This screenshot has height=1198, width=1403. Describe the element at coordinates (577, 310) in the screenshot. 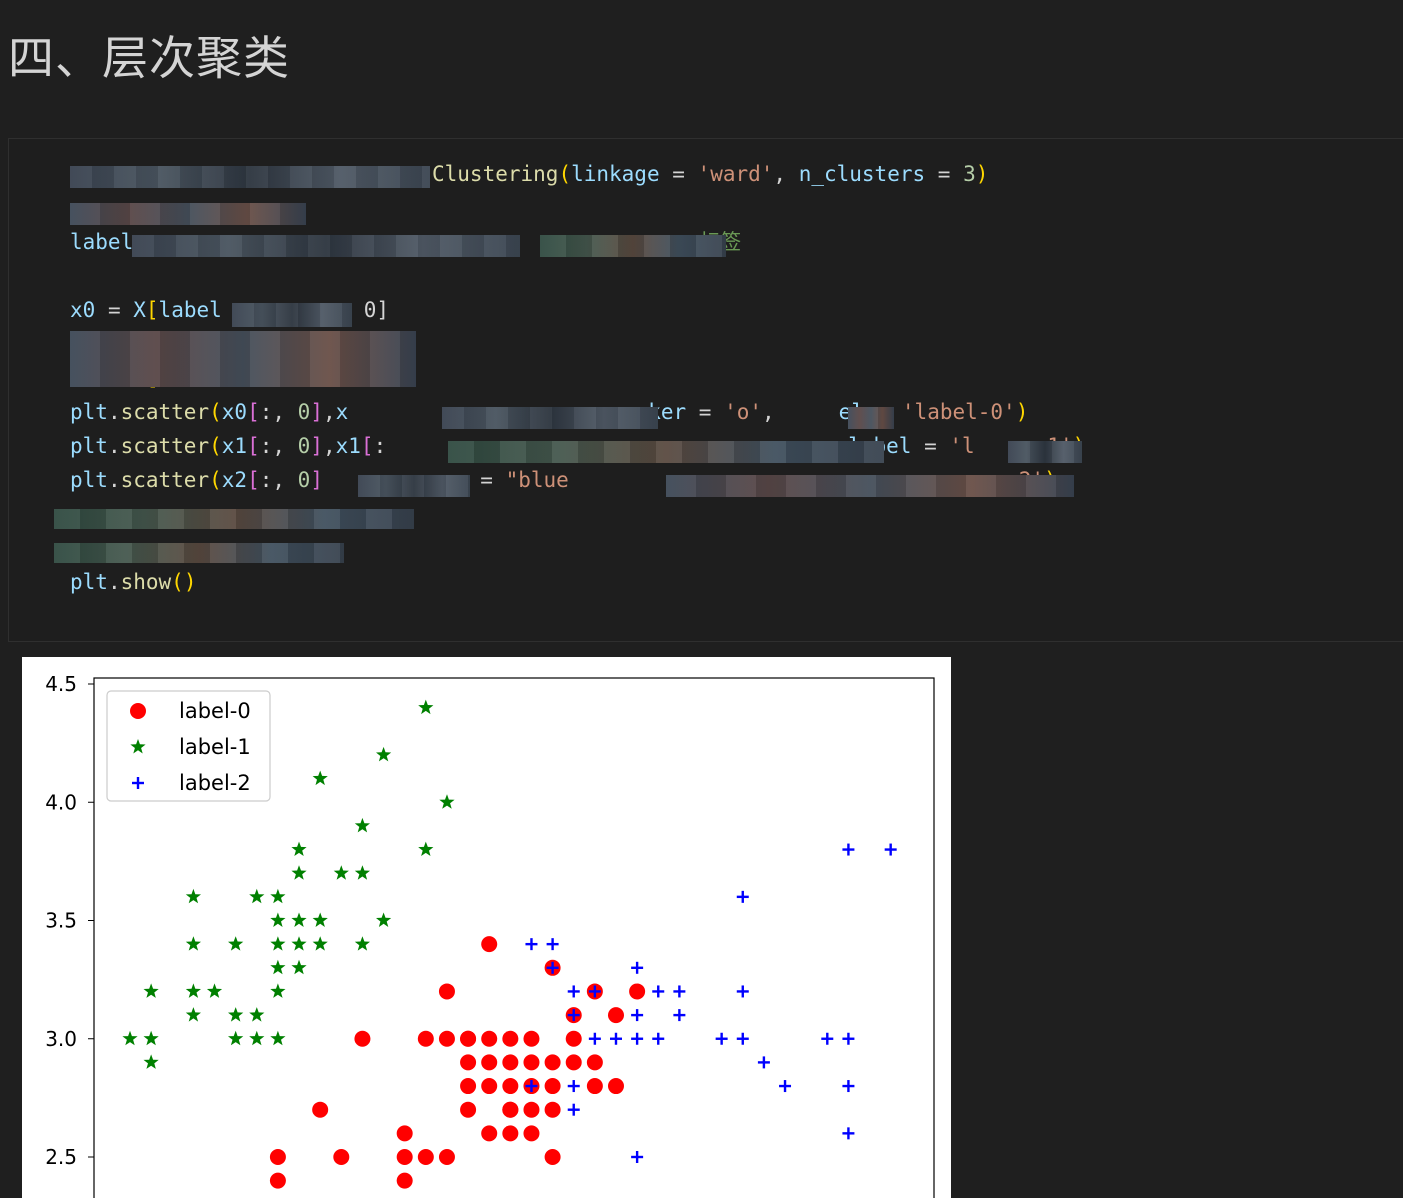

I see `code-line-5: x0 = X[label == 0]` at that location.